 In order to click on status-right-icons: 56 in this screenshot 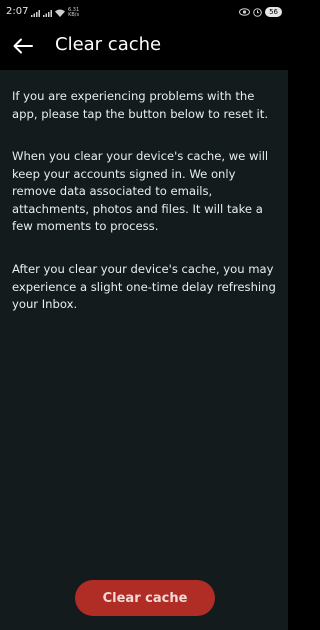, I will do `click(260, 12)`.